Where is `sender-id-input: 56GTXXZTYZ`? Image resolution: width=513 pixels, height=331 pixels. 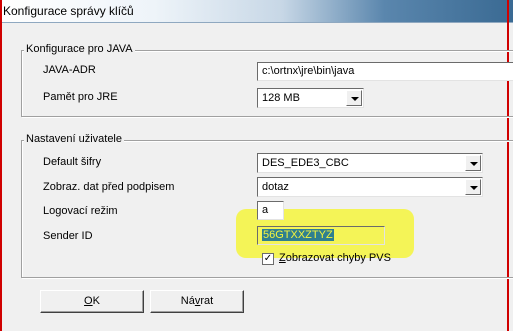
sender-id-input: 56GTXXZTYZ is located at coordinates (321, 235).